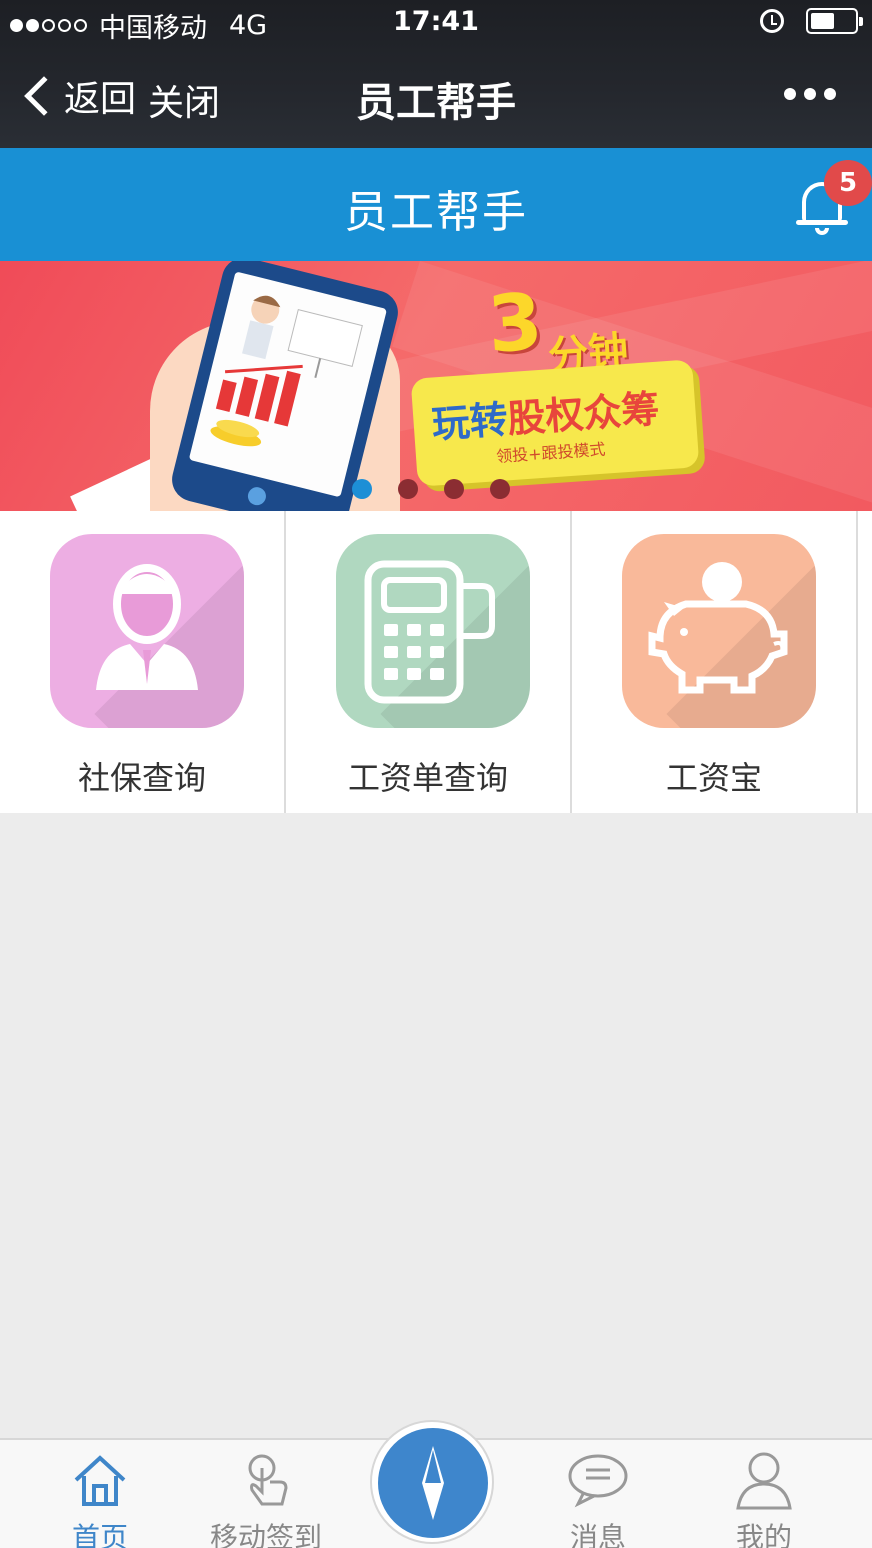 Image resolution: width=872 pixels, height=1548 pixels. I want to click on service-payslip: 工资单查询, so click(429, 662).